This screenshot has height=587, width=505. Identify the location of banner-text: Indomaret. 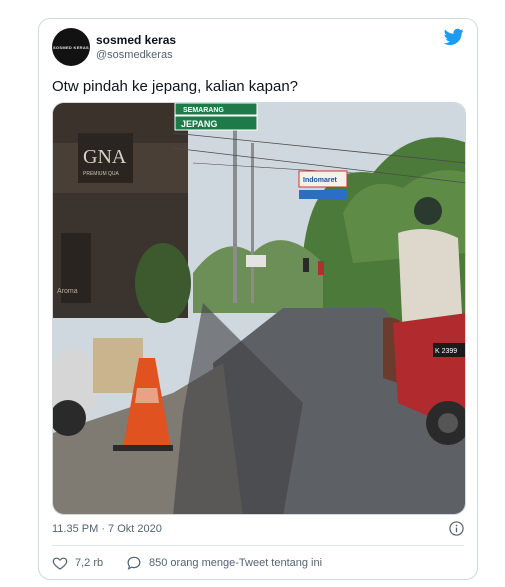
(320, 180).